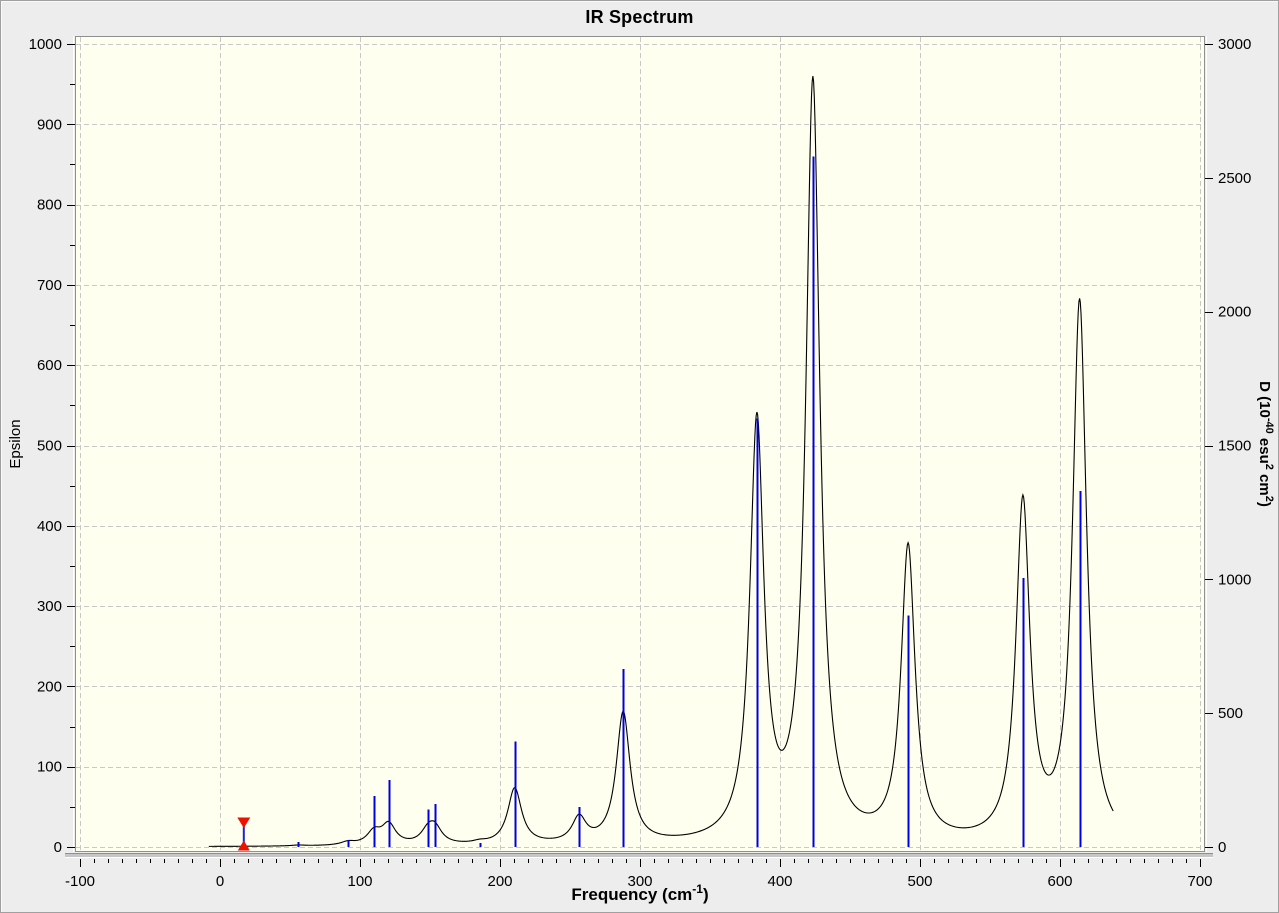  I want to click on svg-text: 800, so click(49, 205).